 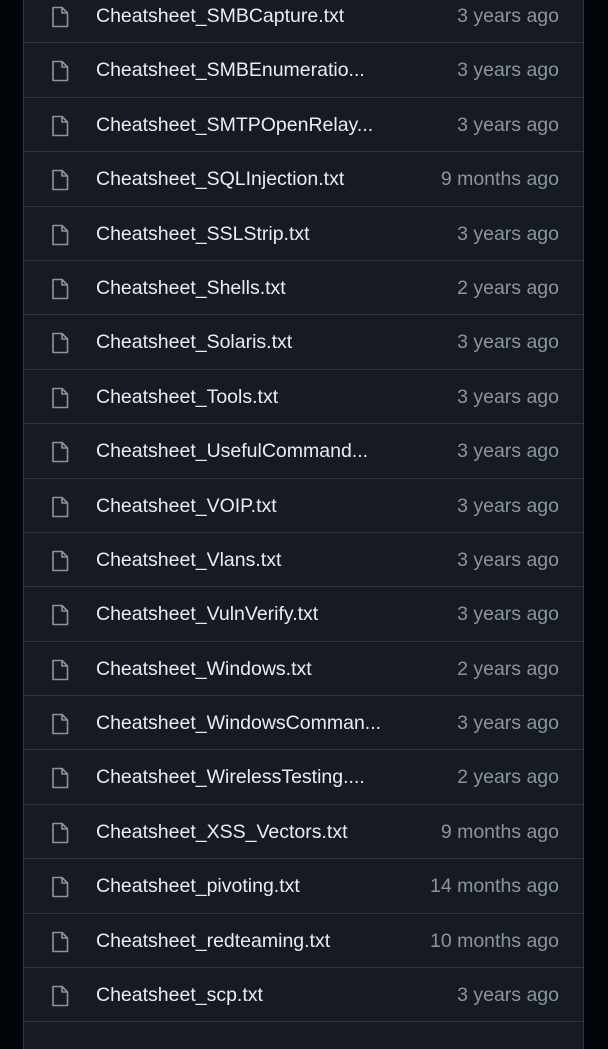 What do you see at coordinates (187, 397) in the screenshot?
I see `file-name-link: Cheatsheet_Tools.txt` at bounding box center [187, 397].